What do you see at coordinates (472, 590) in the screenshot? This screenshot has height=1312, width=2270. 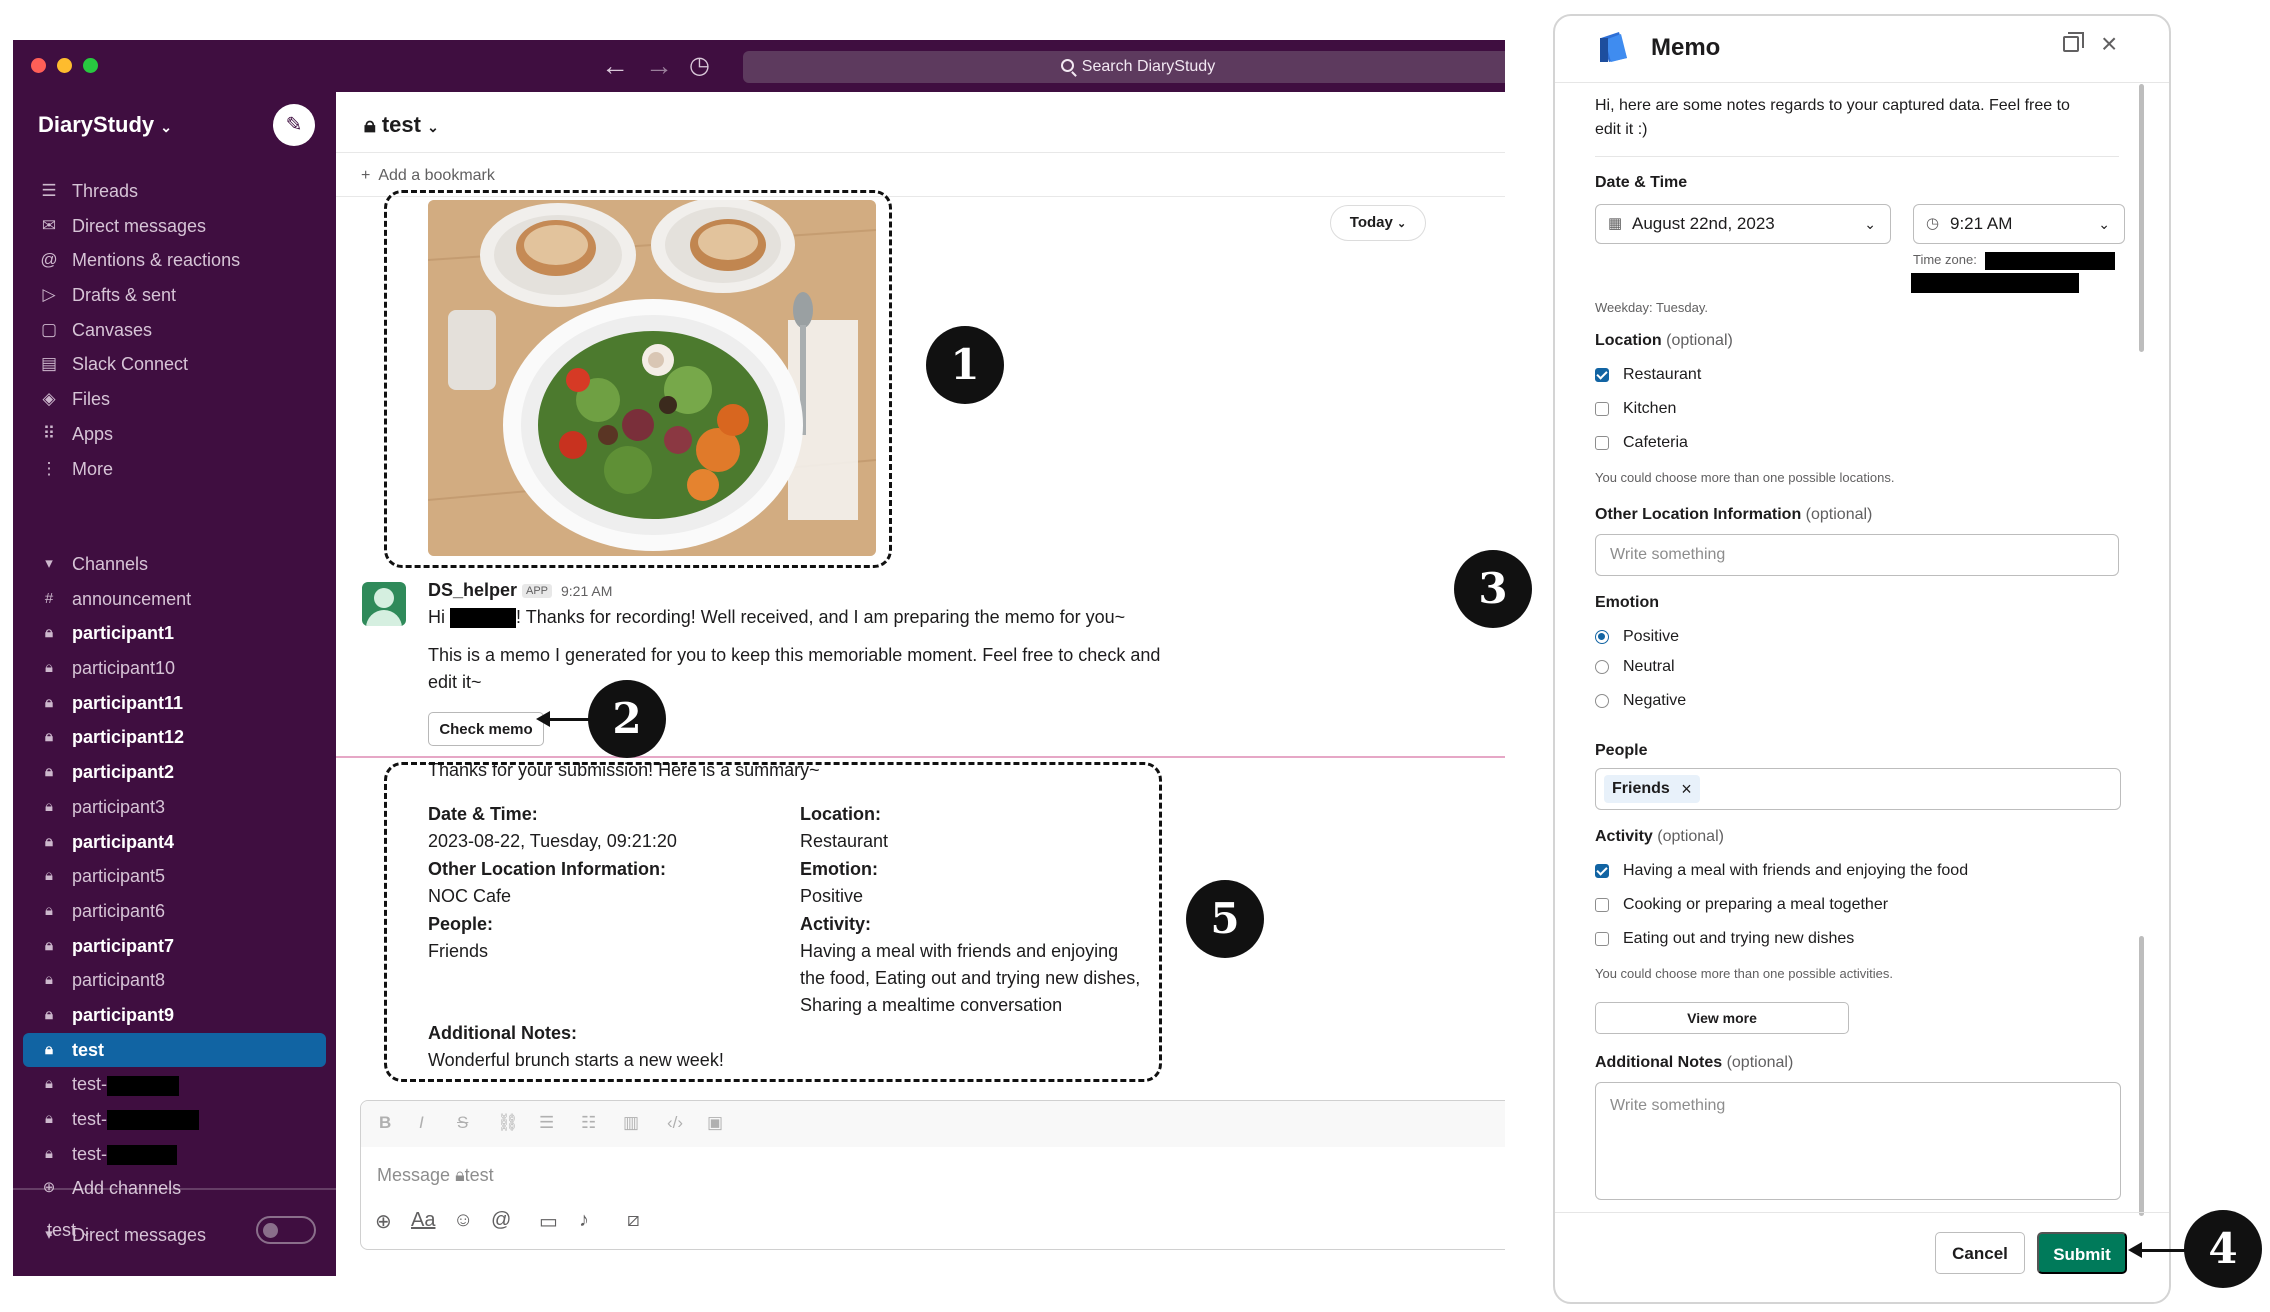 I see `sender-name: DS_helper` at bounding box center [472, 590].